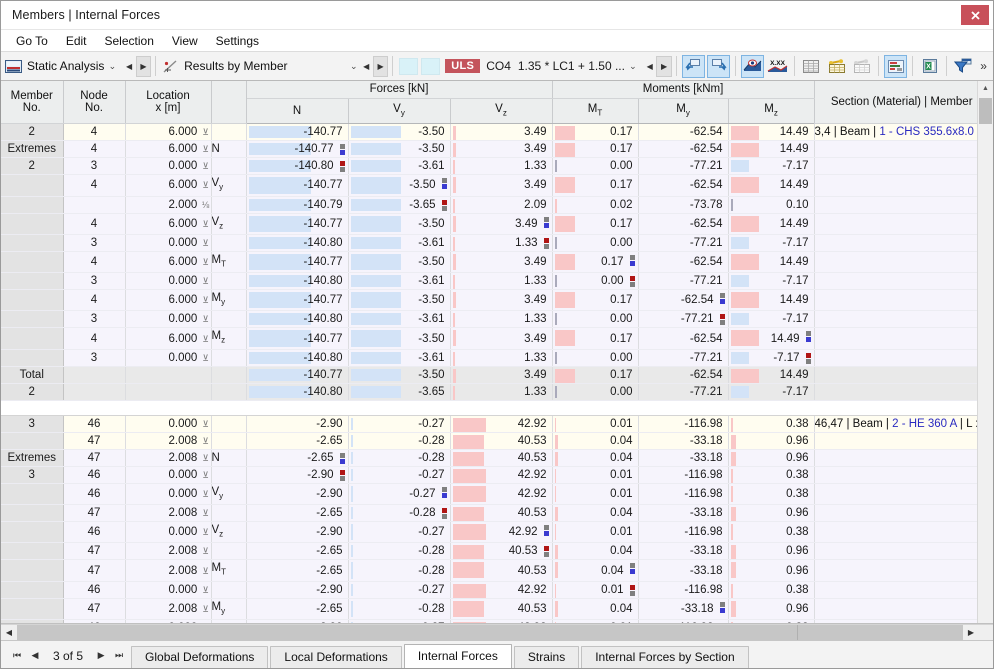  Describe the element at coordinates (185, 41) in the screenshot. I see `menu-view: View` at that location.